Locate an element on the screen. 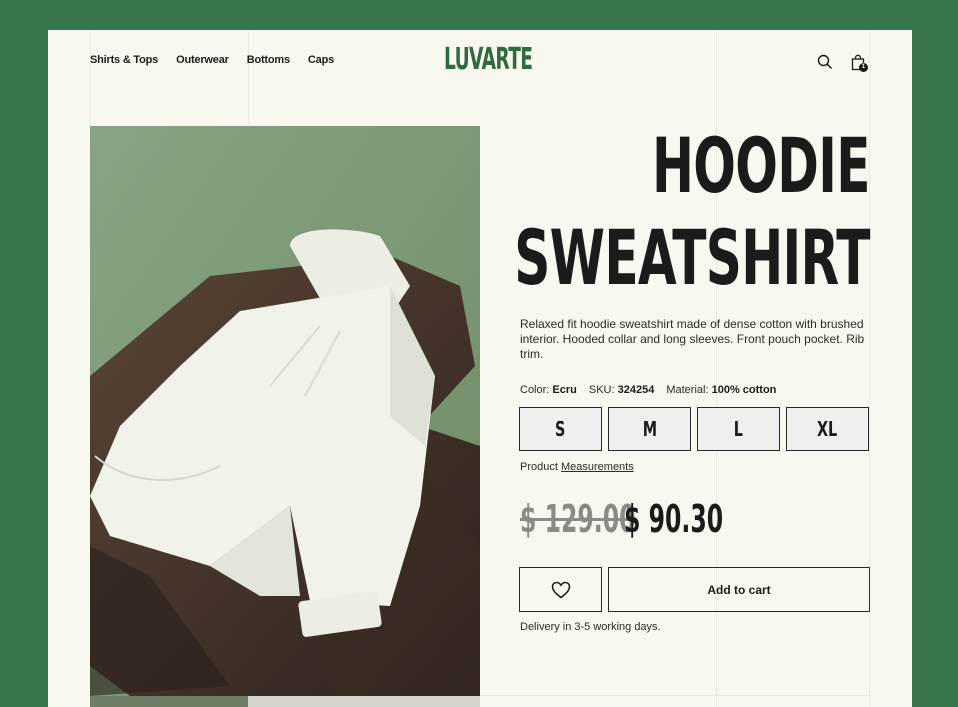 This screenshot has width=958, height=707. size-selector: S M L XL is located at coordinates (694, 429).